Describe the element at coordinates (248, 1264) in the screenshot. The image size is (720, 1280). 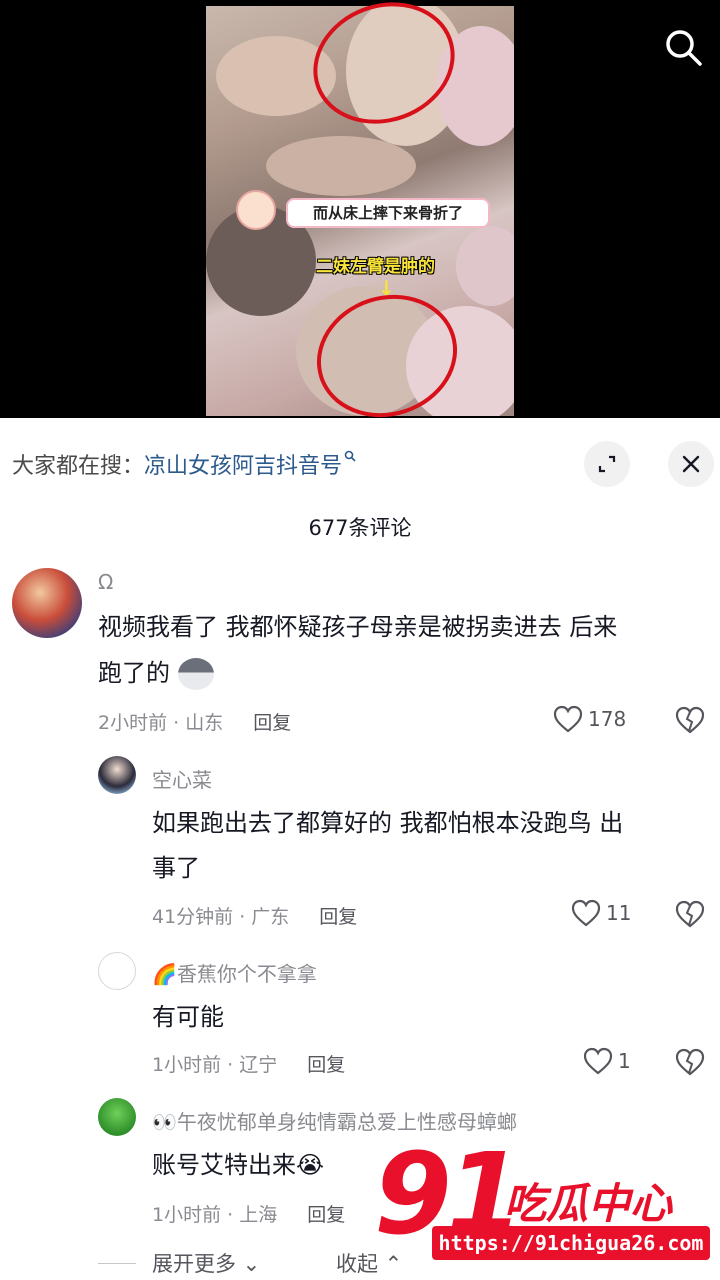
I see `chevron-down-icon: ⌄` at that location.